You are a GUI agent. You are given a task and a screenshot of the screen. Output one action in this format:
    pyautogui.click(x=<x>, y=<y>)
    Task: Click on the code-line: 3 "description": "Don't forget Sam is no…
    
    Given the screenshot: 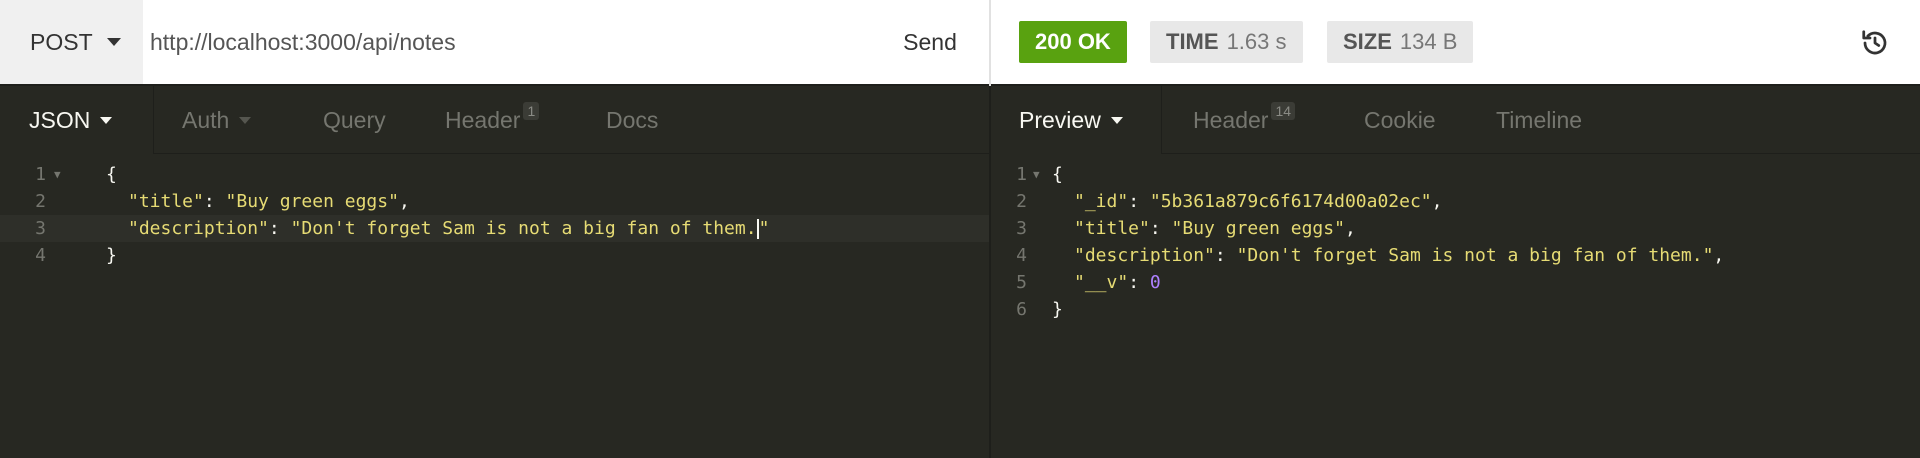 What is the action you would take?
    pyautogui.click(x=494, y=228)
    